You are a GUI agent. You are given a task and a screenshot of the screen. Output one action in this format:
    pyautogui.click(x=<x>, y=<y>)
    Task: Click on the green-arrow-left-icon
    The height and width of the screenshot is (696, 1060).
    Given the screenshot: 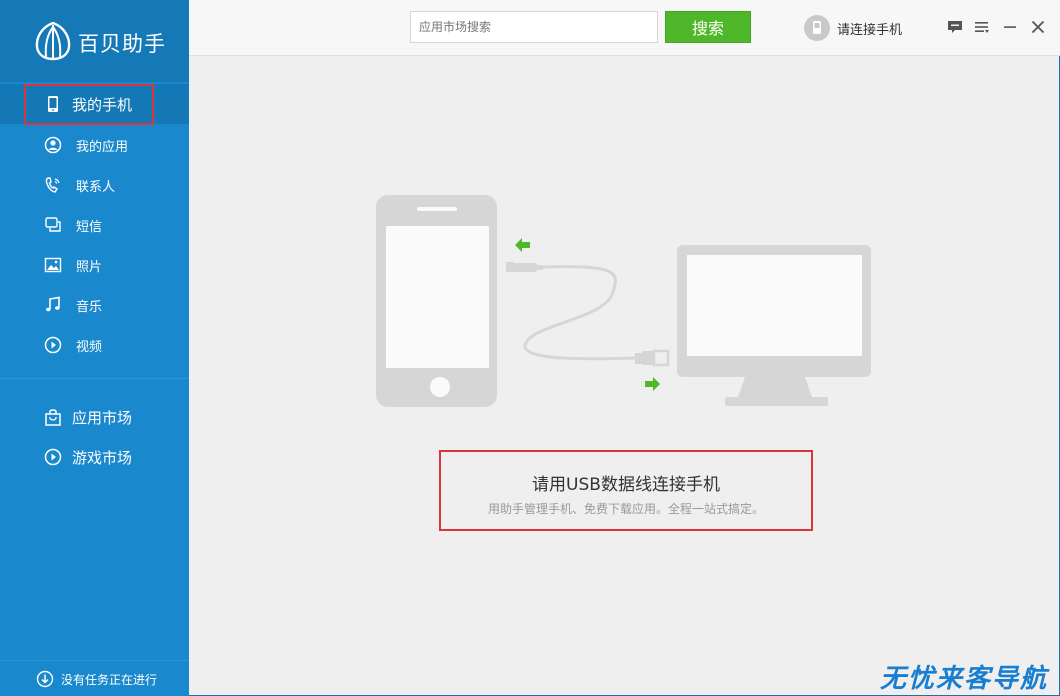 What is the action you would take?
    pyautogui.click(x=522, y=245)
    